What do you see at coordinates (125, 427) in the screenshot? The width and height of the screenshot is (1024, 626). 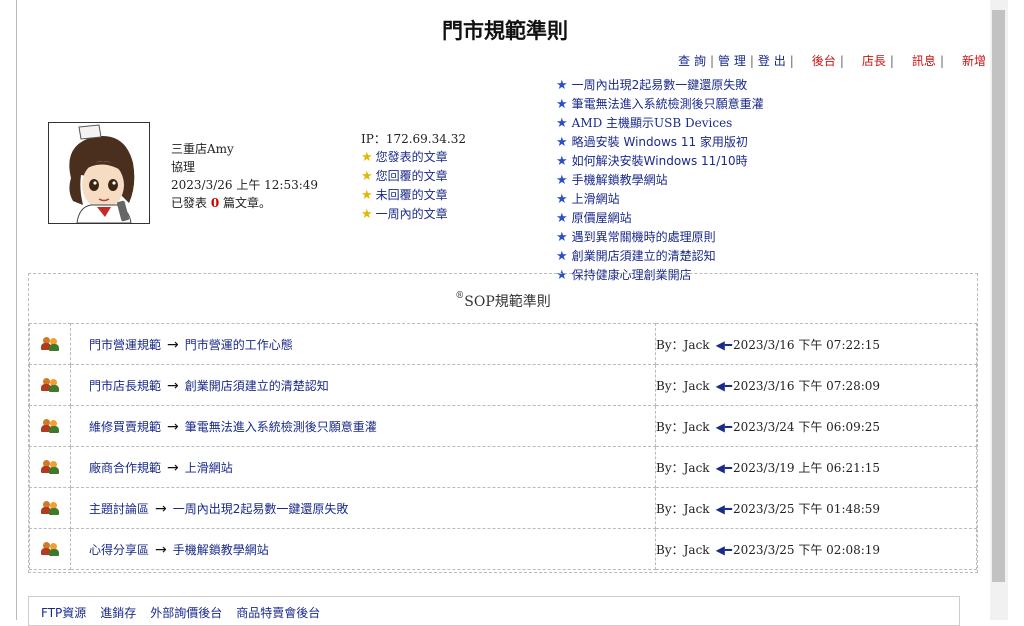 I see `category-link: 維修買賣規範` at bounding box center [125, 427].